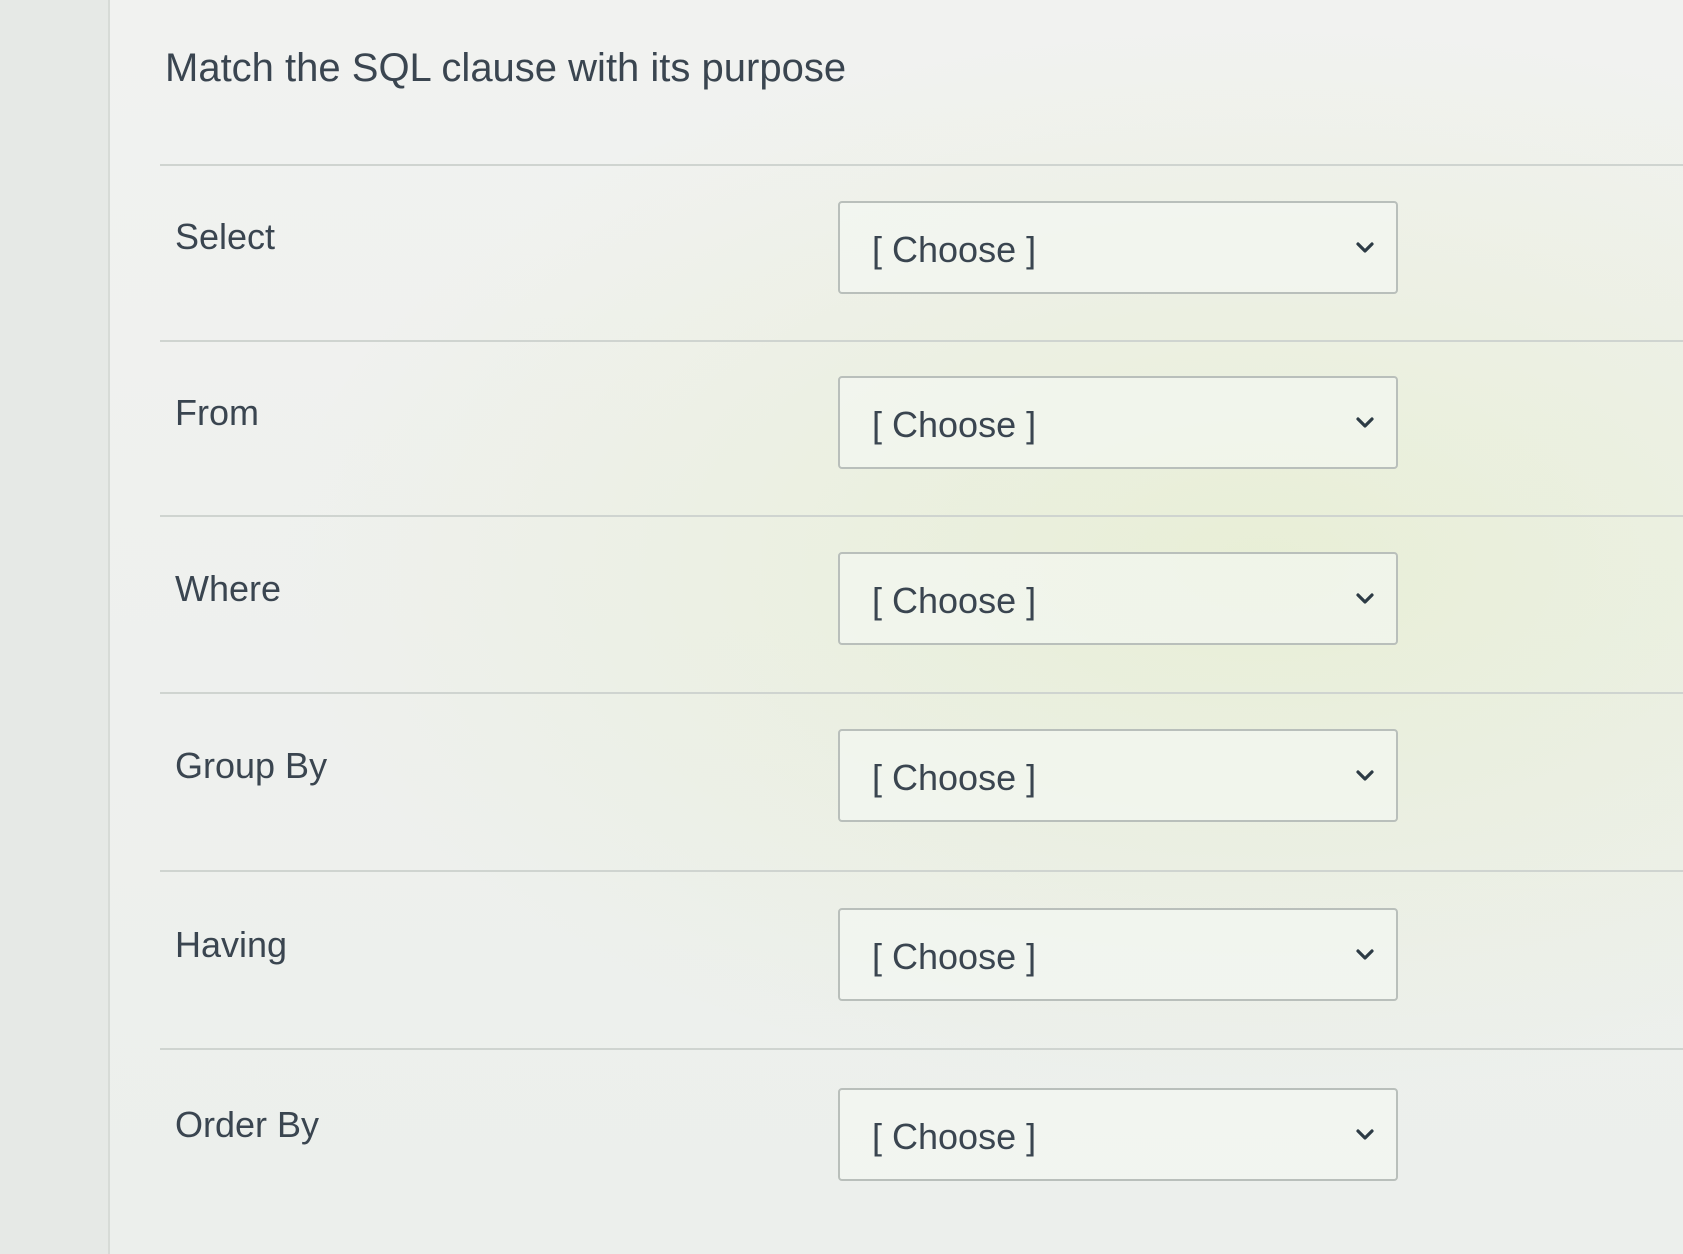 The image size is (1683, 1254). What do you see at coordinates (1118, 422) in the screenshot?
I see `answer-dropdown-from: [ Choose ]` at bounding box center [1118, 422].